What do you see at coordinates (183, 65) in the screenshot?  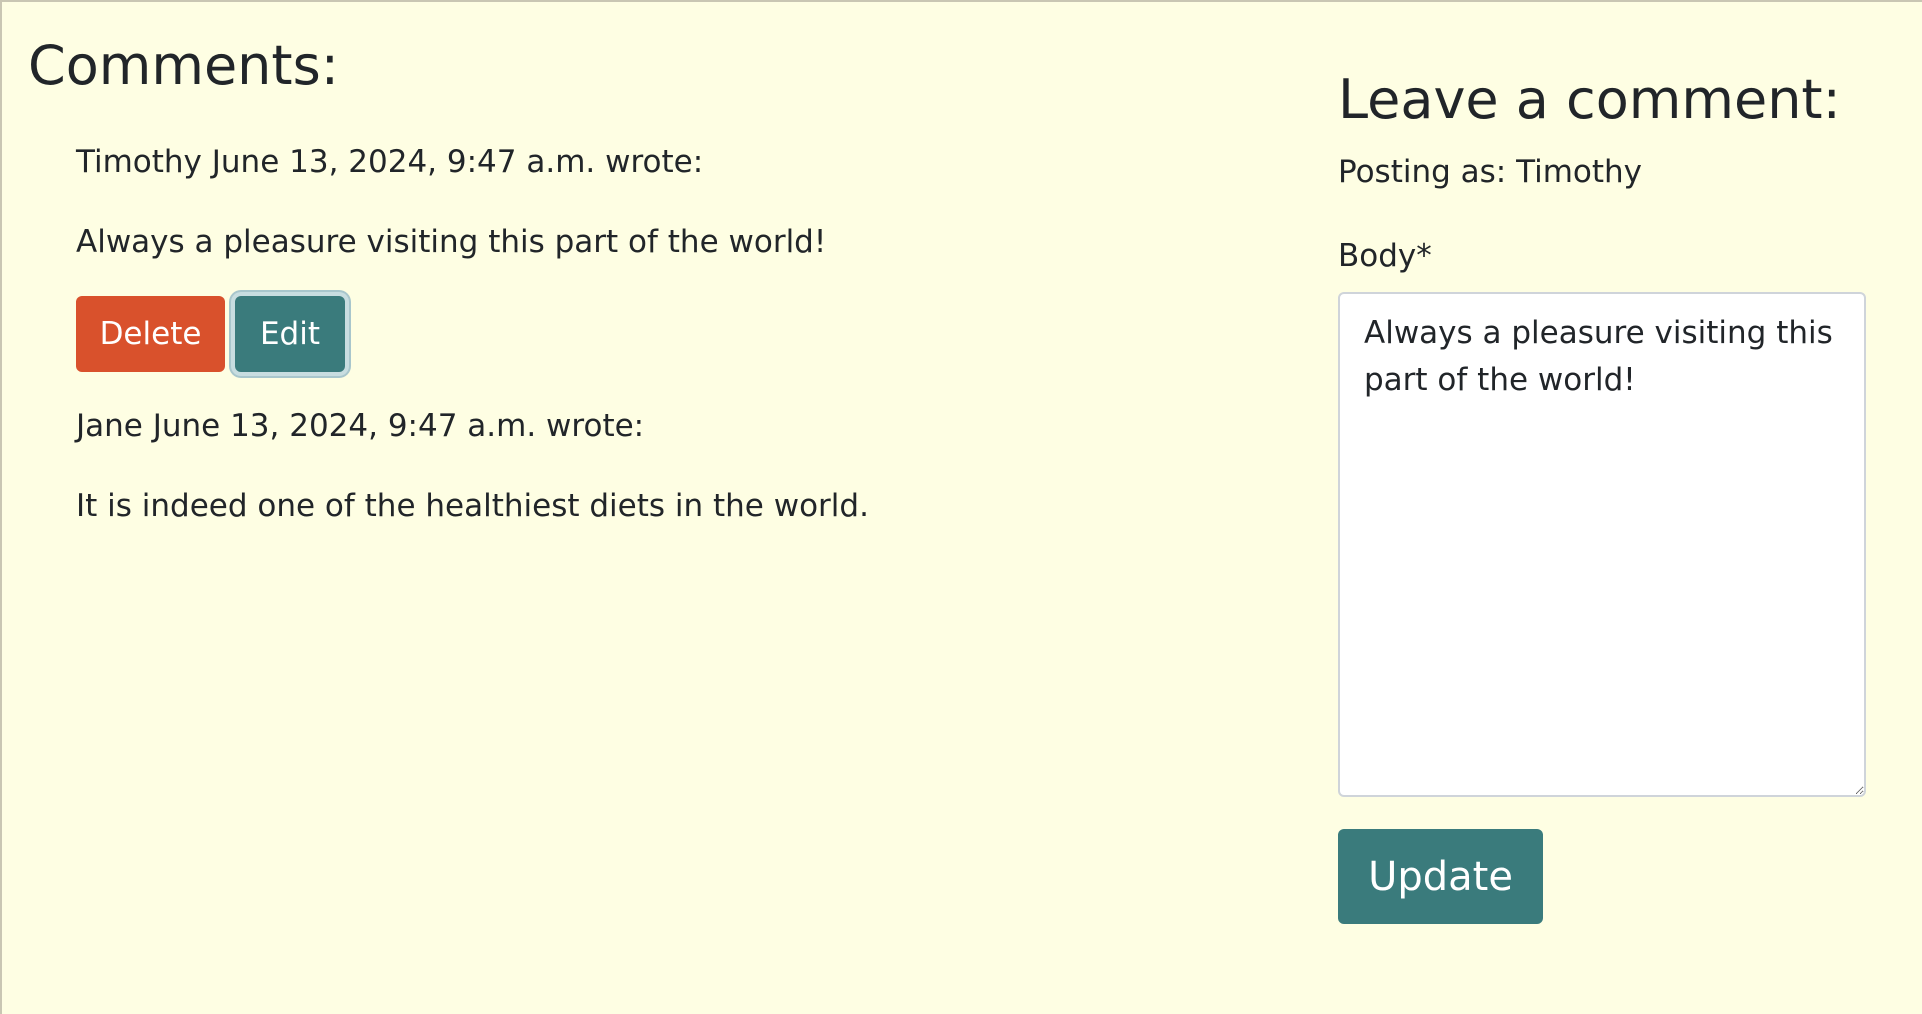 I see `comments-heading: Comments:` at bounding box center [183, 65].